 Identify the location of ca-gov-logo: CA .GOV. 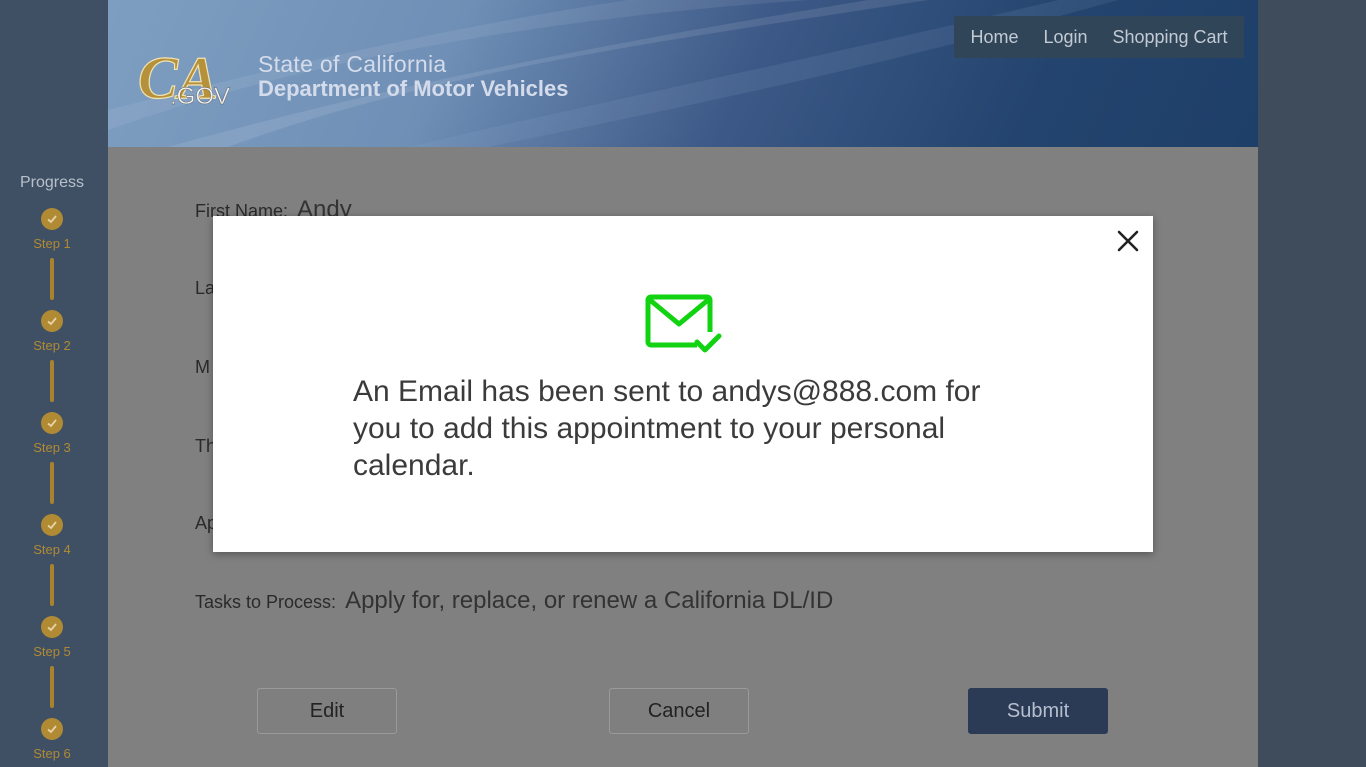
(191, 76).